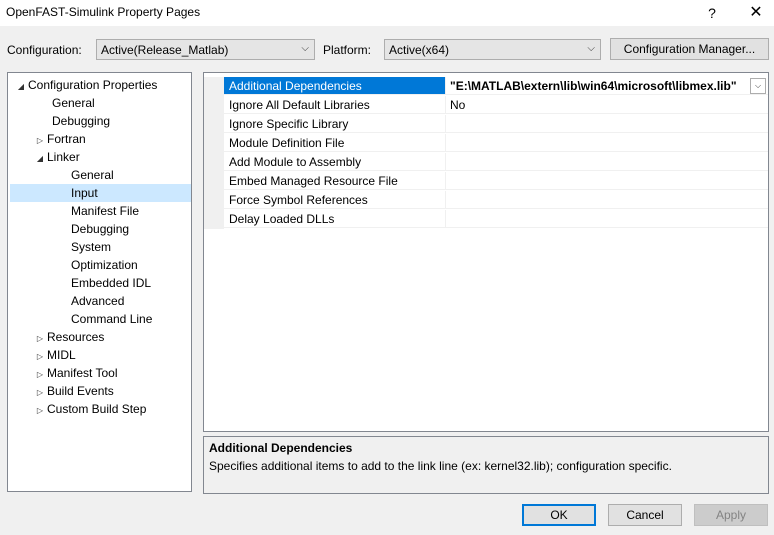 The width and height of the screenshot is (774, 535). I want to click on property-name: Ignore All Default Libraries, so click(335, 105).